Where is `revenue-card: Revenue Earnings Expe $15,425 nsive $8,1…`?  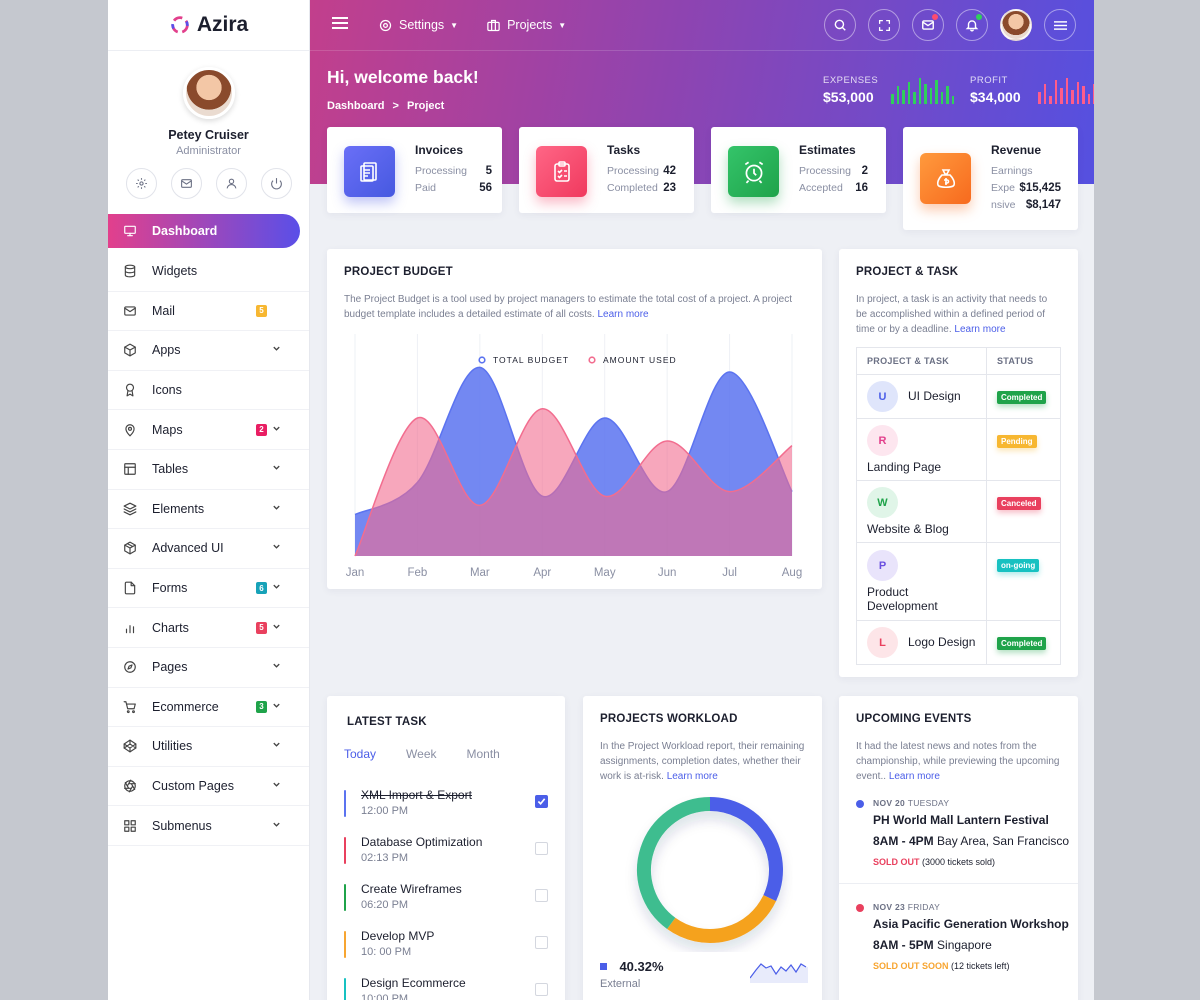
revenue-card: Revenue Earnings Expe $15,425 nsive $8,1… is located at coordinates (990, 178).